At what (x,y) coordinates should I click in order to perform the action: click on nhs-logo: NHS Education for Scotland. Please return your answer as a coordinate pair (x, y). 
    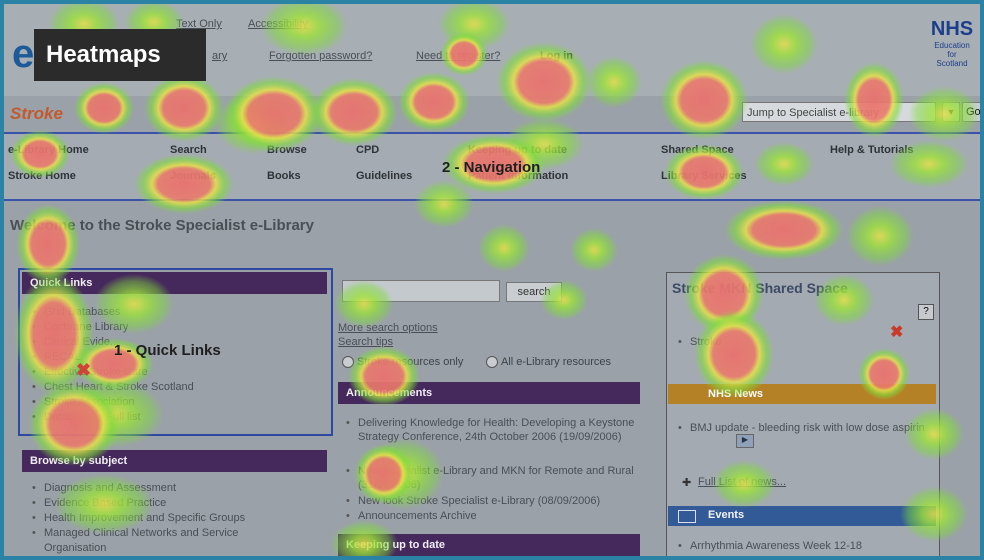
    Looking at the image, I should click on (952, 43).